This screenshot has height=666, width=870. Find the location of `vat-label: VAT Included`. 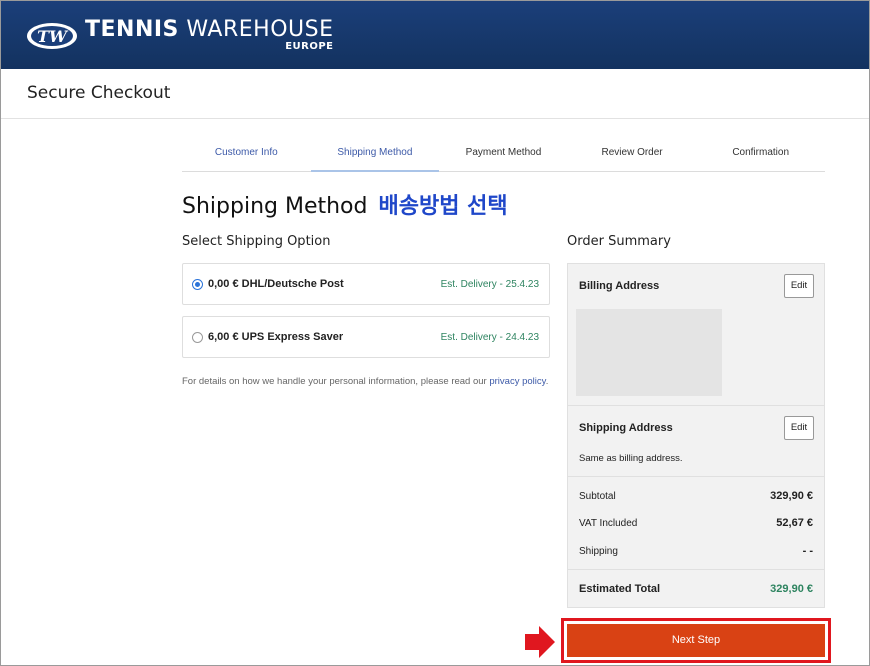

vat-label: VAT Included is located at coordinates (608, 523).